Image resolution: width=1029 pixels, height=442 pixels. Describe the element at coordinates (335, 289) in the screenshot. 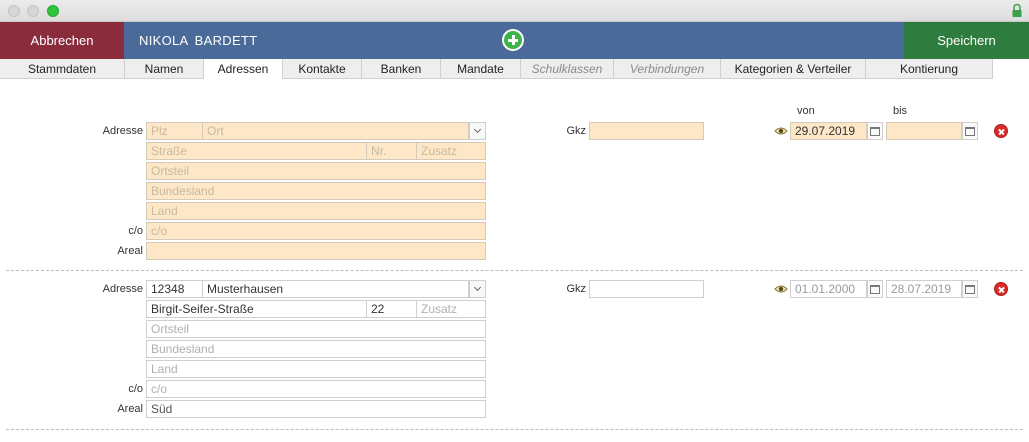

I see `ort-field: Musterhausen` at that location.